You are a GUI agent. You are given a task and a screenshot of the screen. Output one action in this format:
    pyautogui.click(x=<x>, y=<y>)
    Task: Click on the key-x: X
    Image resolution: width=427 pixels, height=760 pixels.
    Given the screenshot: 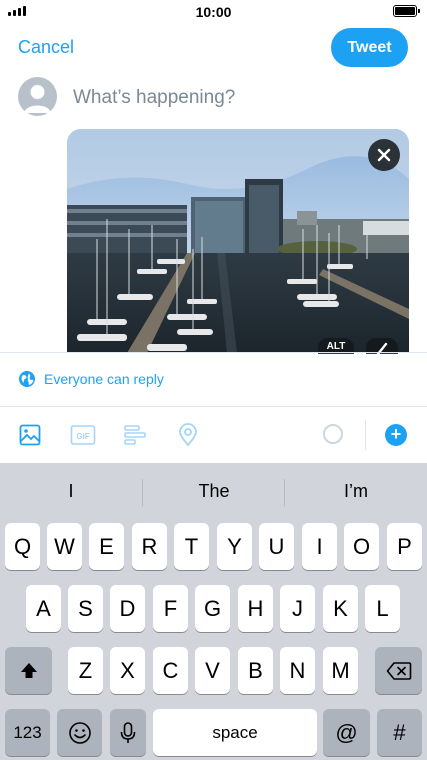 What is the action you would take?
    pyautogui.click(x=127, y=670)
    